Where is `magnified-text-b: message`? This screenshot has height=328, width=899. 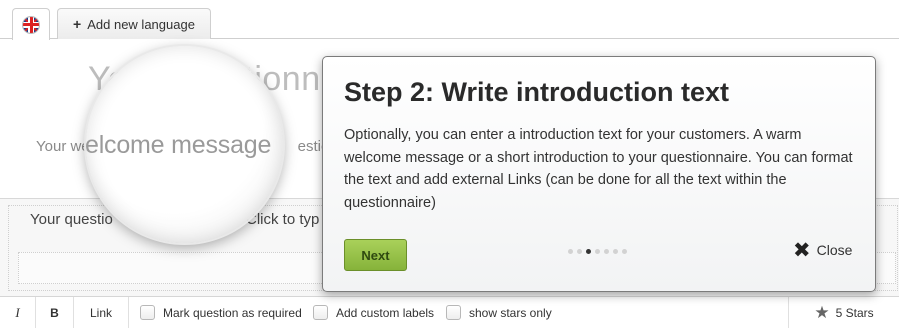
magnified-text-b: message is located at coordinates (221, 145).